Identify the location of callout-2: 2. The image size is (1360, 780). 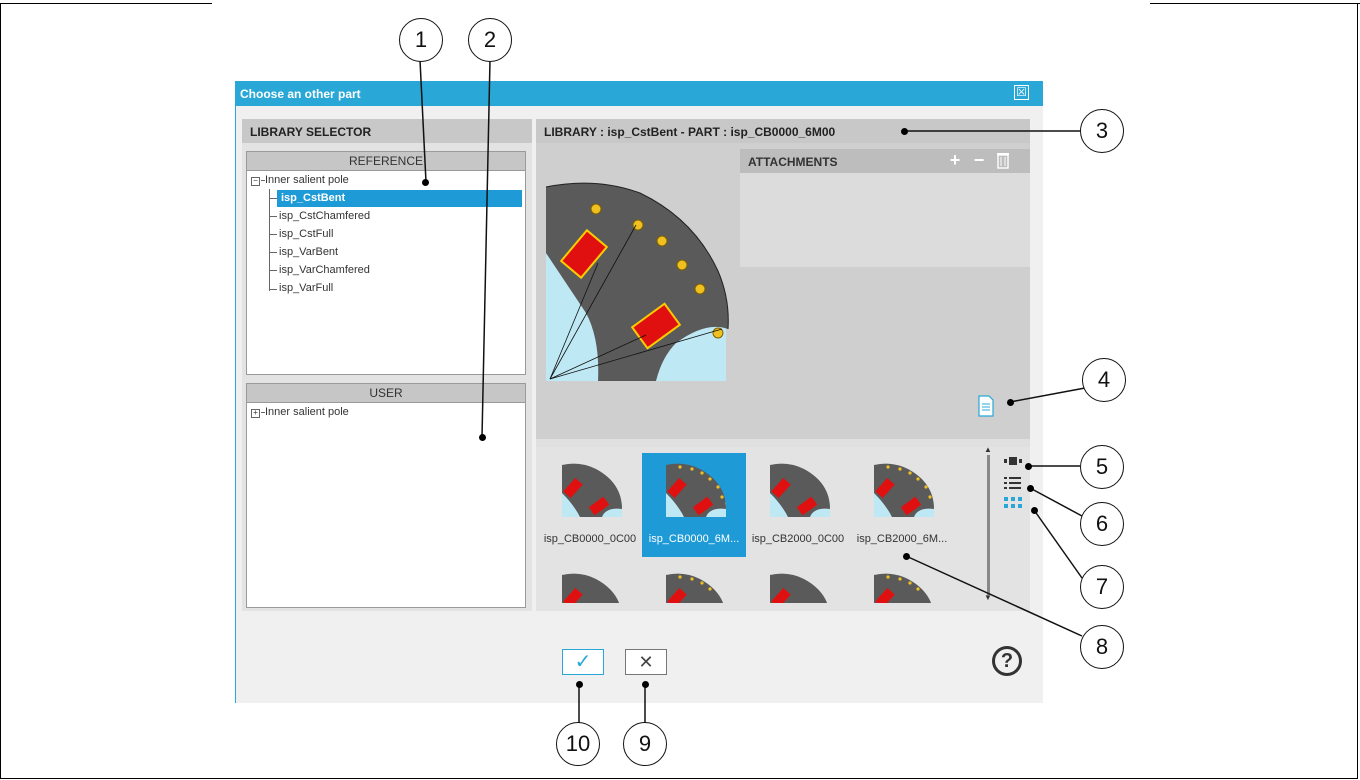
(490, 40).